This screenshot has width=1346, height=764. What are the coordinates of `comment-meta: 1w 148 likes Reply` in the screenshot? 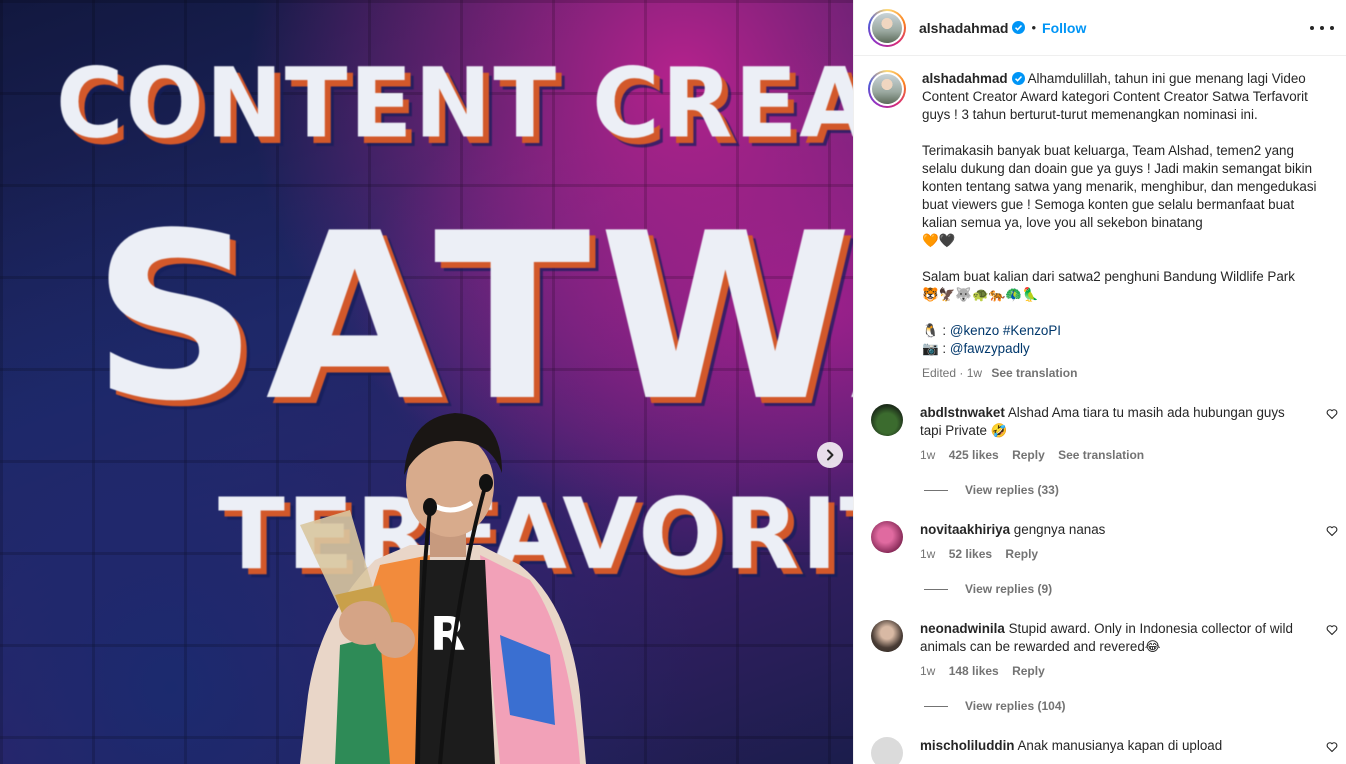 It's located at (1115, 671).